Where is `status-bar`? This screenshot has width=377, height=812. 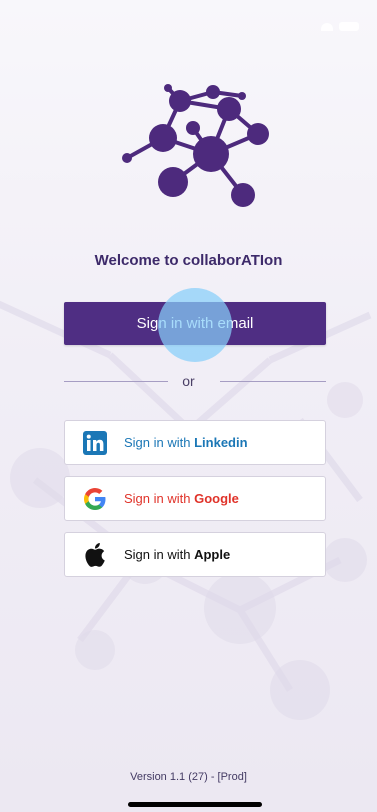 status-bar is located at coordinates (188, 22).